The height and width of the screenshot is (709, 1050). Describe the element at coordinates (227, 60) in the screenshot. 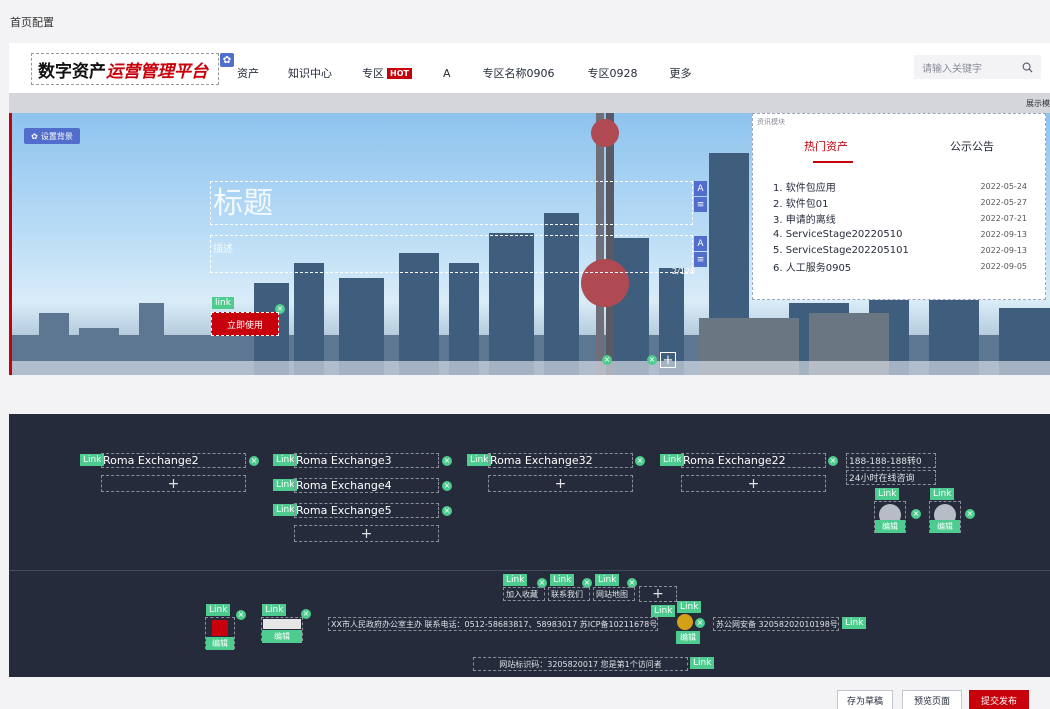

I see `logo-settings-icon: ✿` at that location.